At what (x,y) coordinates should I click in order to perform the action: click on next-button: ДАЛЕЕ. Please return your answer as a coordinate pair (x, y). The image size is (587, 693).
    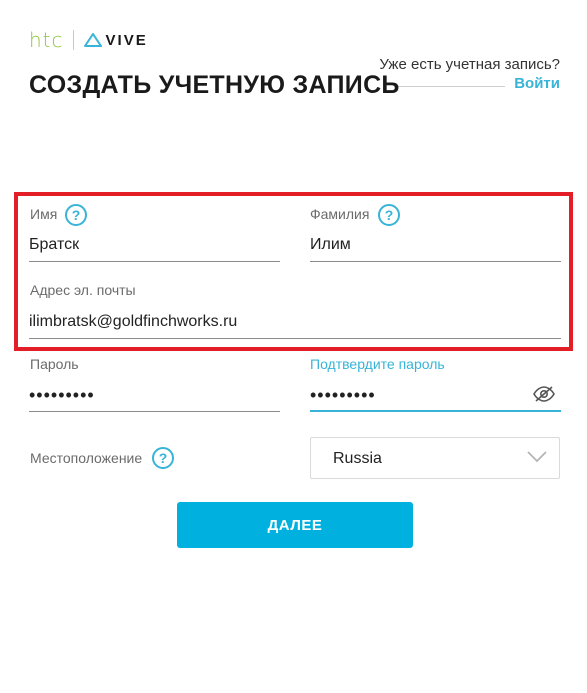
    Looking at the image, I should click on (295, 525).